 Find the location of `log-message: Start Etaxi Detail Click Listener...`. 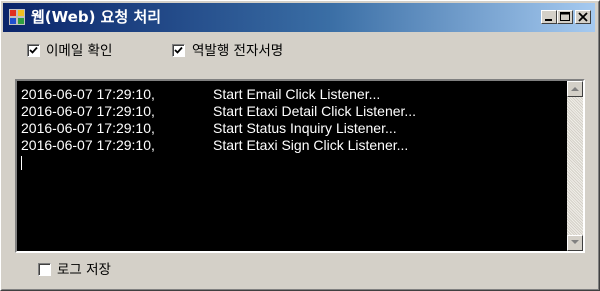

log-message: Start Etaxi Detail Click Listener... is located at coordinates (315, 111).